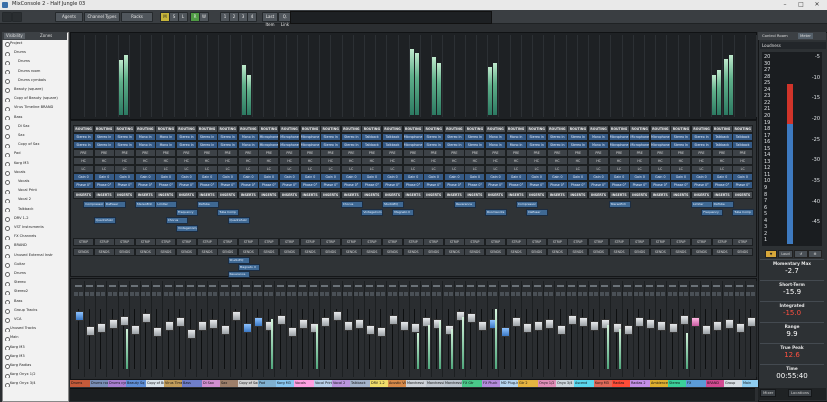 This screenshot has width=827, height=402. What do you see at coordinates (722, 137) in the screenshot?
I see `routing-input: Talkback` at bounding box center [722, 137].